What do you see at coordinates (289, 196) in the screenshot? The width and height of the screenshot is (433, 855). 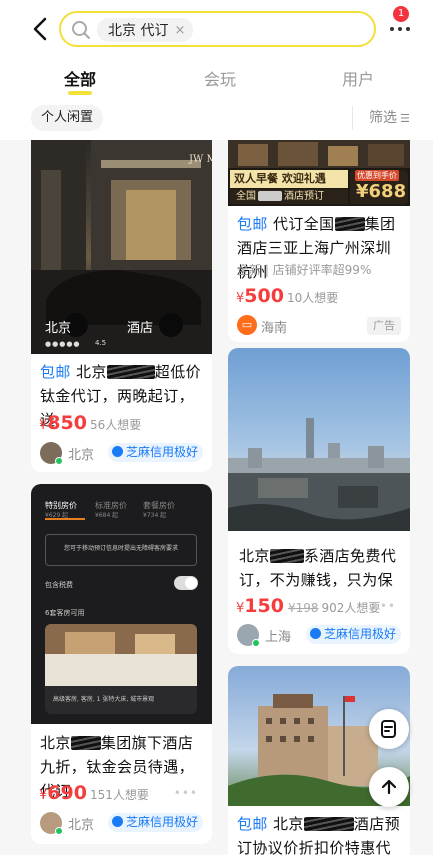 I see `ad-strip-sub: 全国 酒店预订` at bounding box center [289, 196].